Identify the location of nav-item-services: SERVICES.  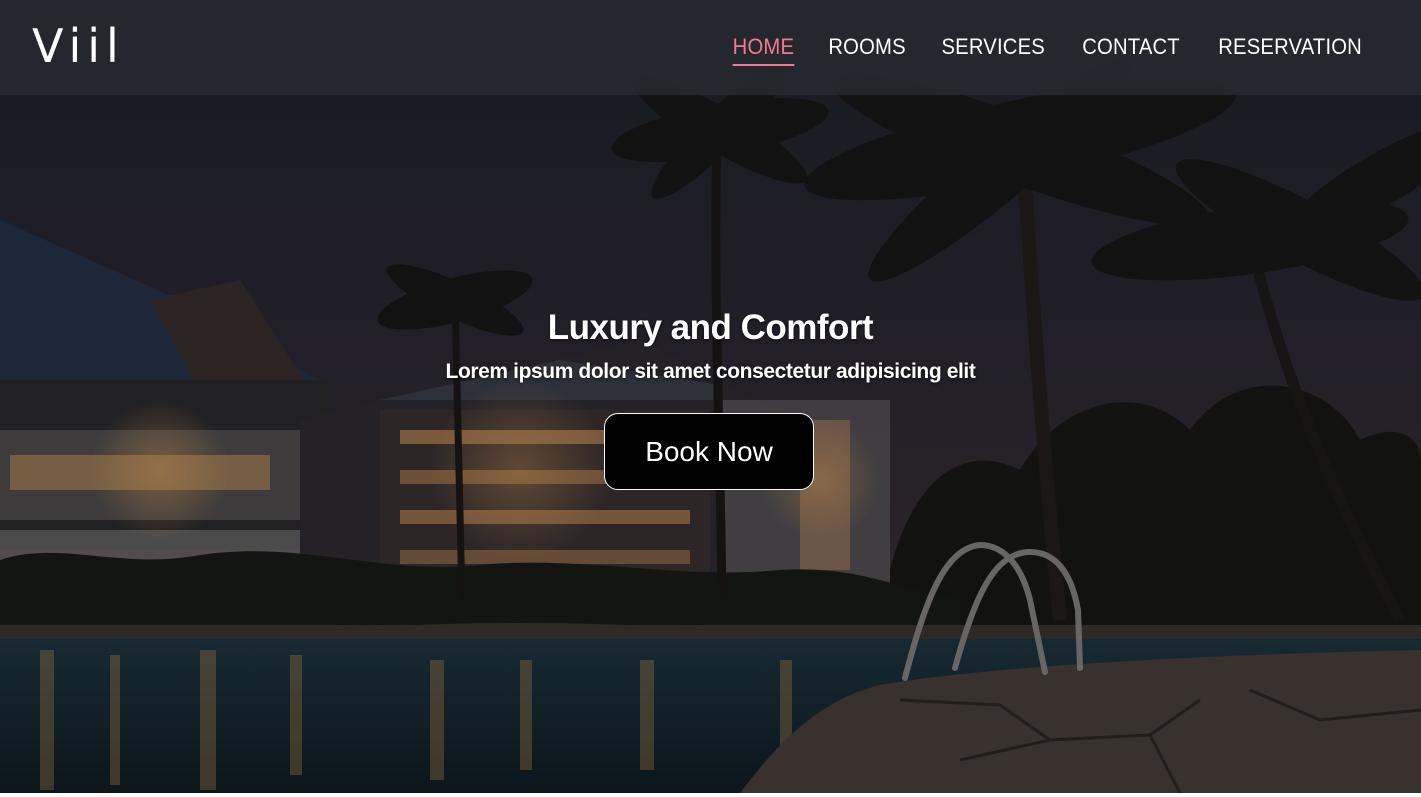
(993, 48).